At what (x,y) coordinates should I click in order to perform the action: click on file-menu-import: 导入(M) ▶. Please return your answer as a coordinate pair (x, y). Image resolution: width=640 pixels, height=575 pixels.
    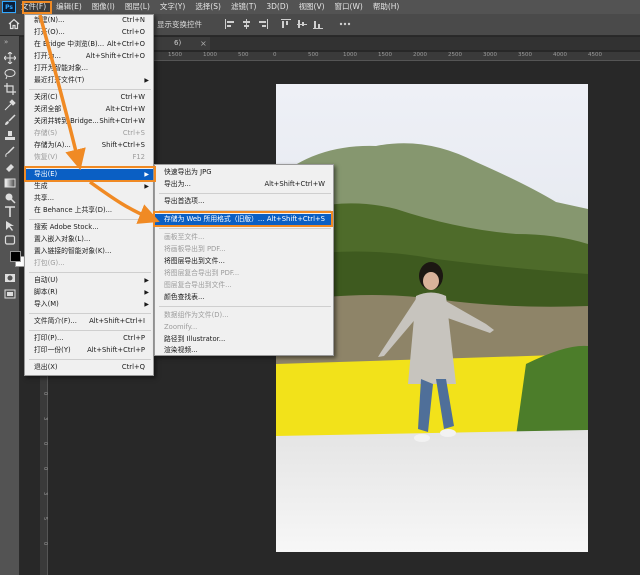
    Looking at the image, I should click on (89, 304).